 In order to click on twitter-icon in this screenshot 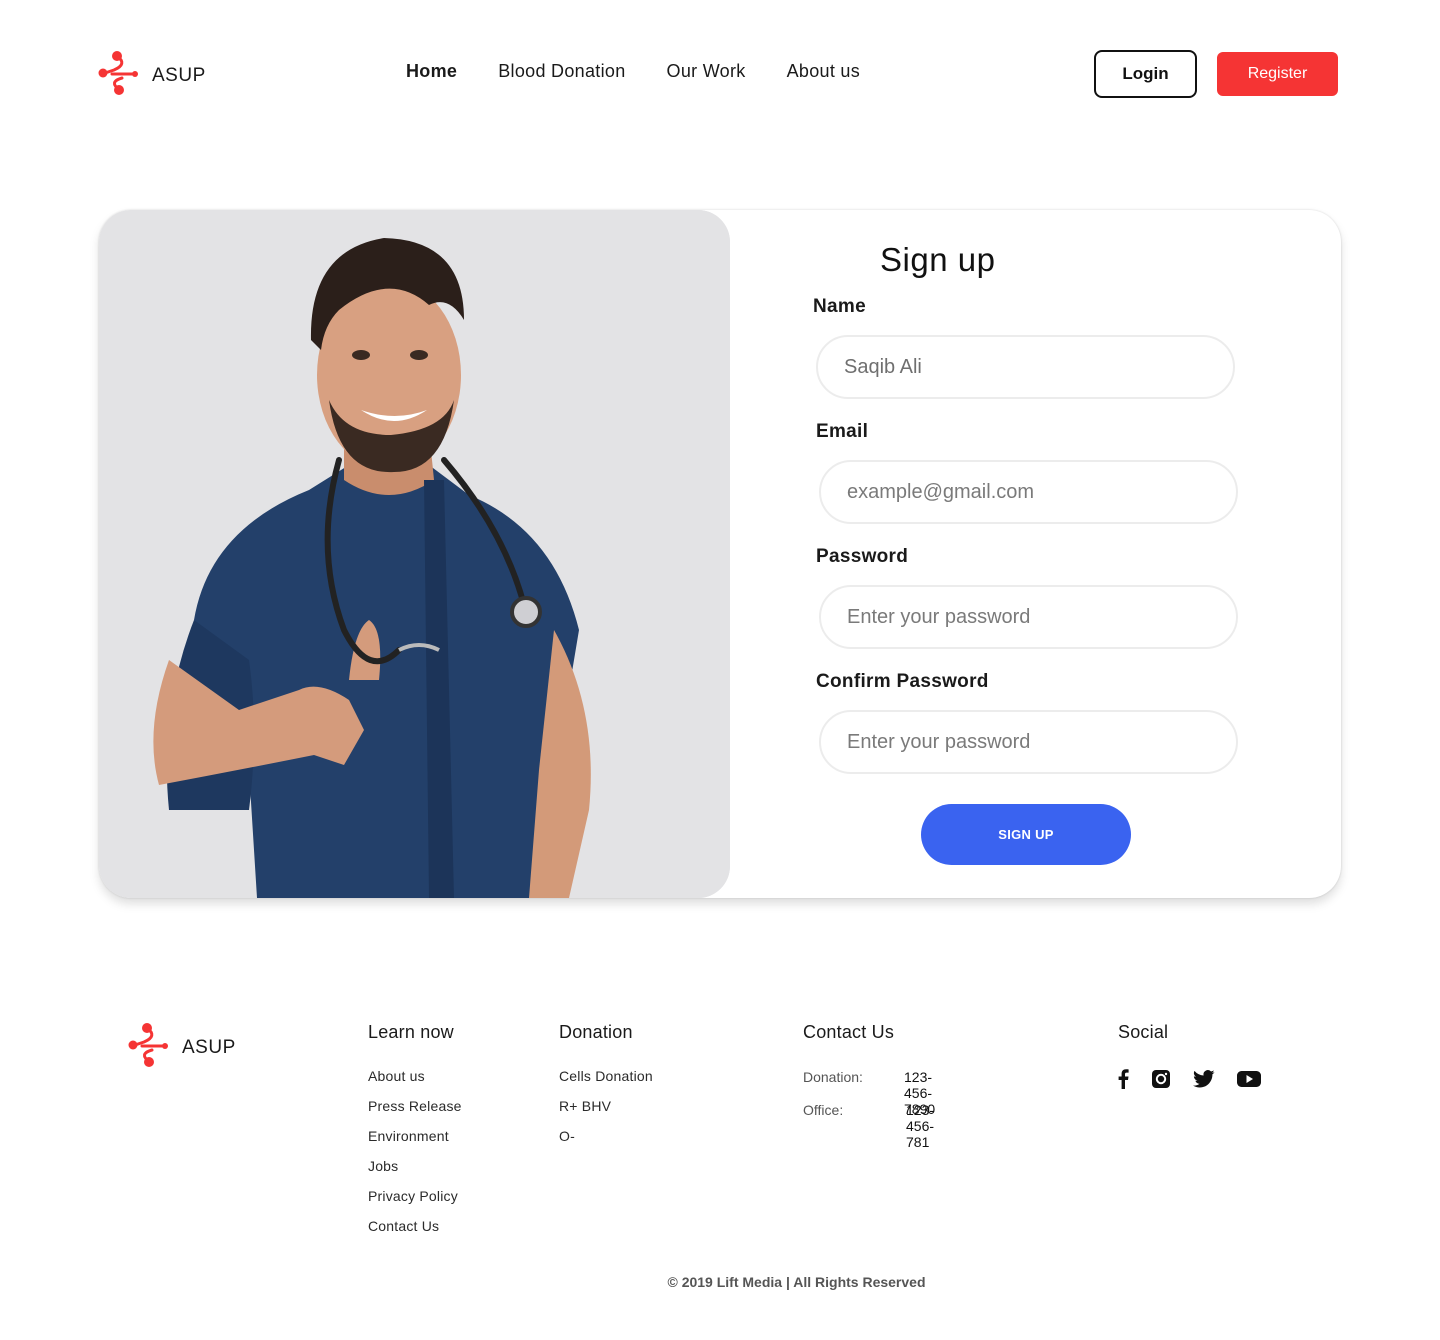, I will do `click(1204, 1079)`.